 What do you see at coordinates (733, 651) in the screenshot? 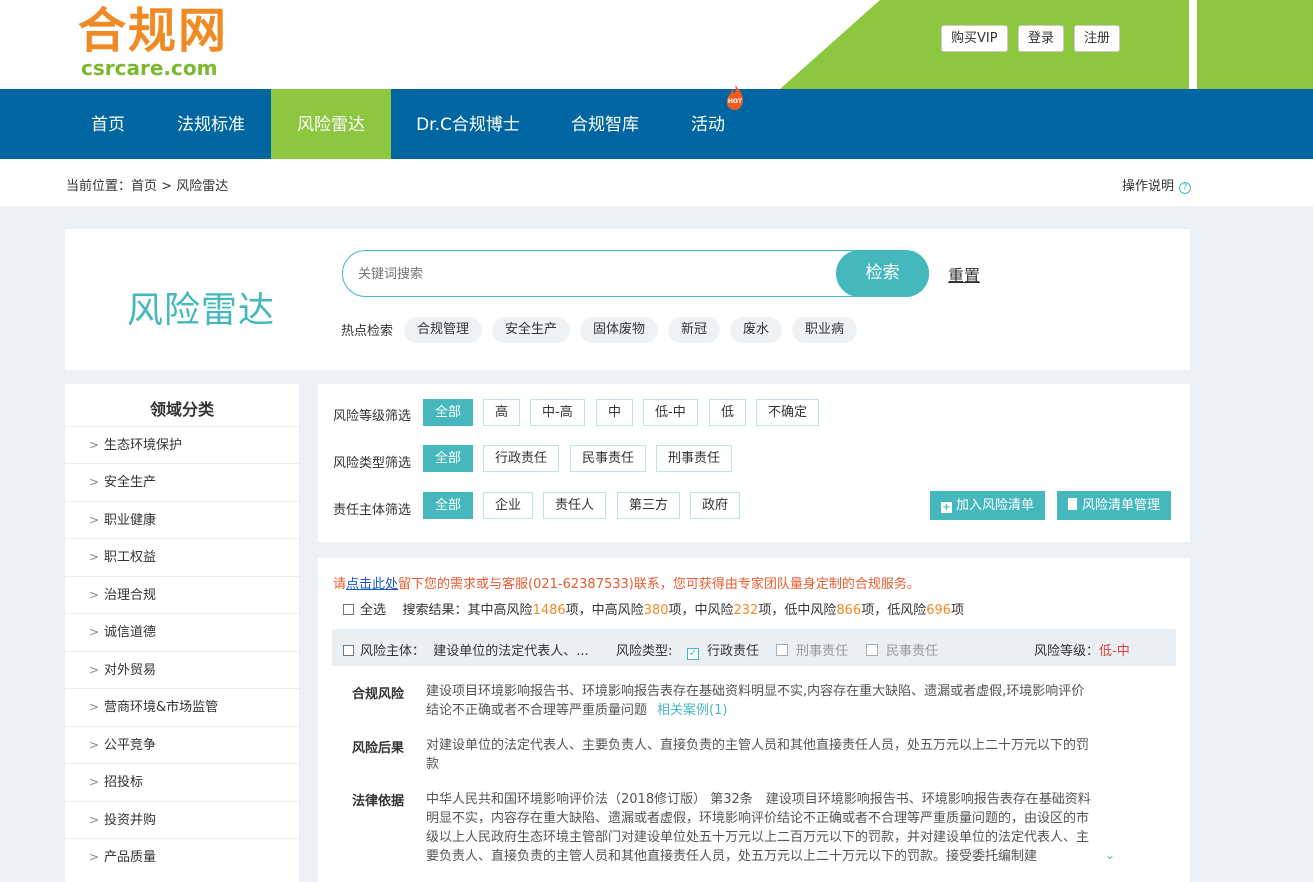
I see `type-admin-label: 行政责任` at bounding box center [733, 651].